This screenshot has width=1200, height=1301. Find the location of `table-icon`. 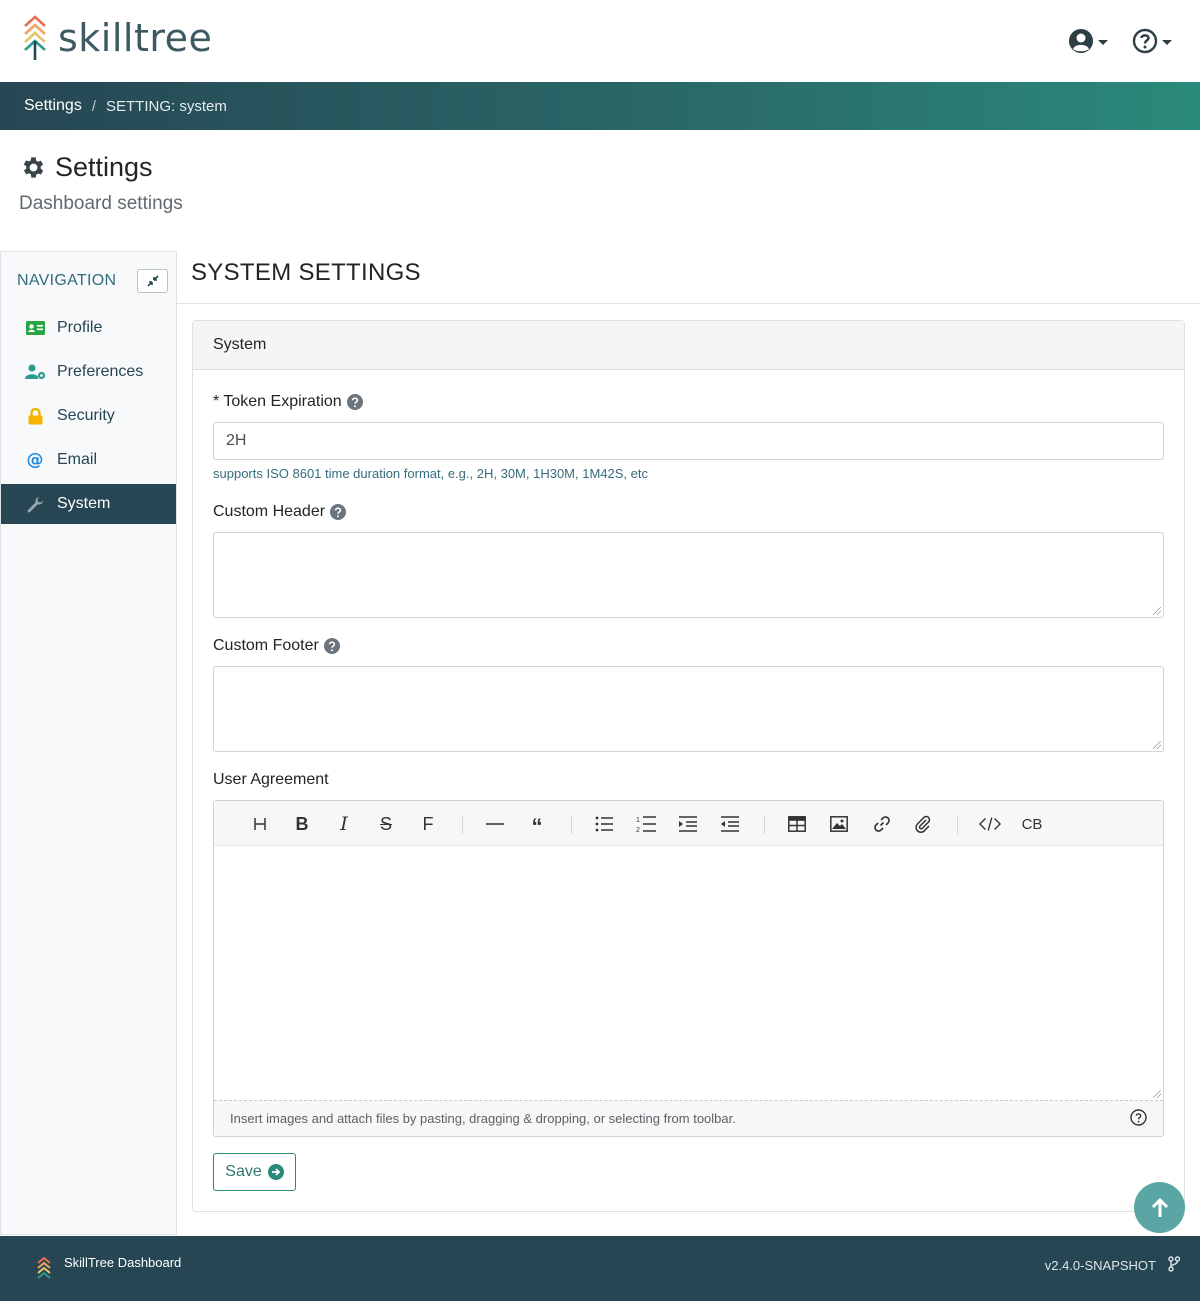

table-icon is located at coordinates (797, 824).